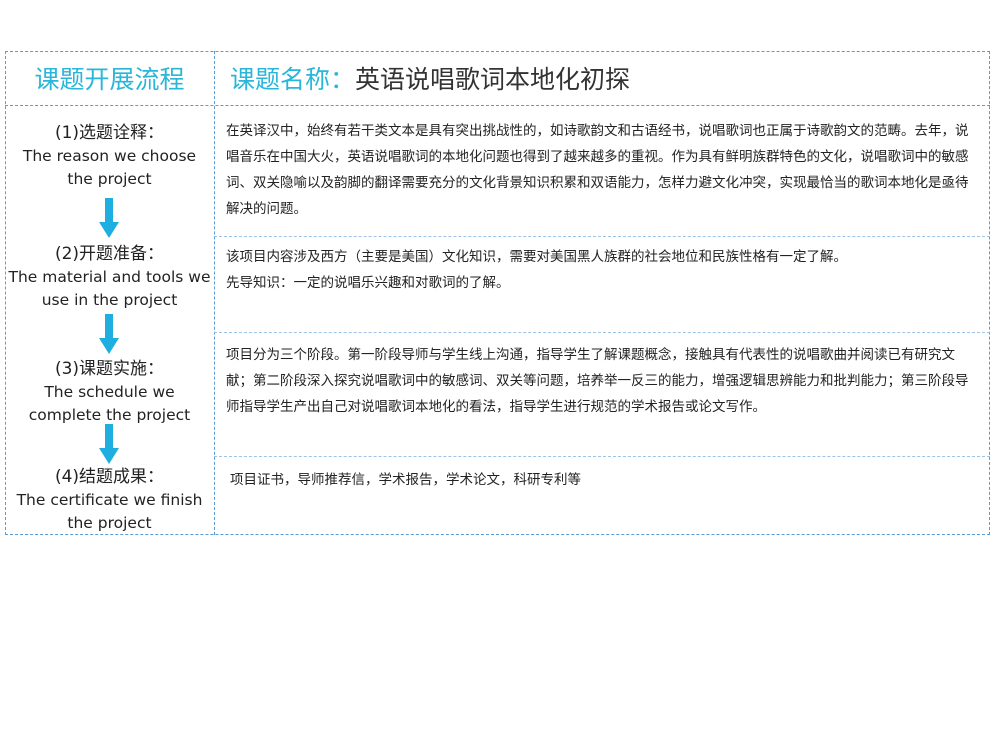  What do you see at coordinates (368, 283) in the screenshot?
I see `content-paragraph: 先导知识：一定的说唱乐兴趣和对歌词的了解。` at bounding box center [368, 283].